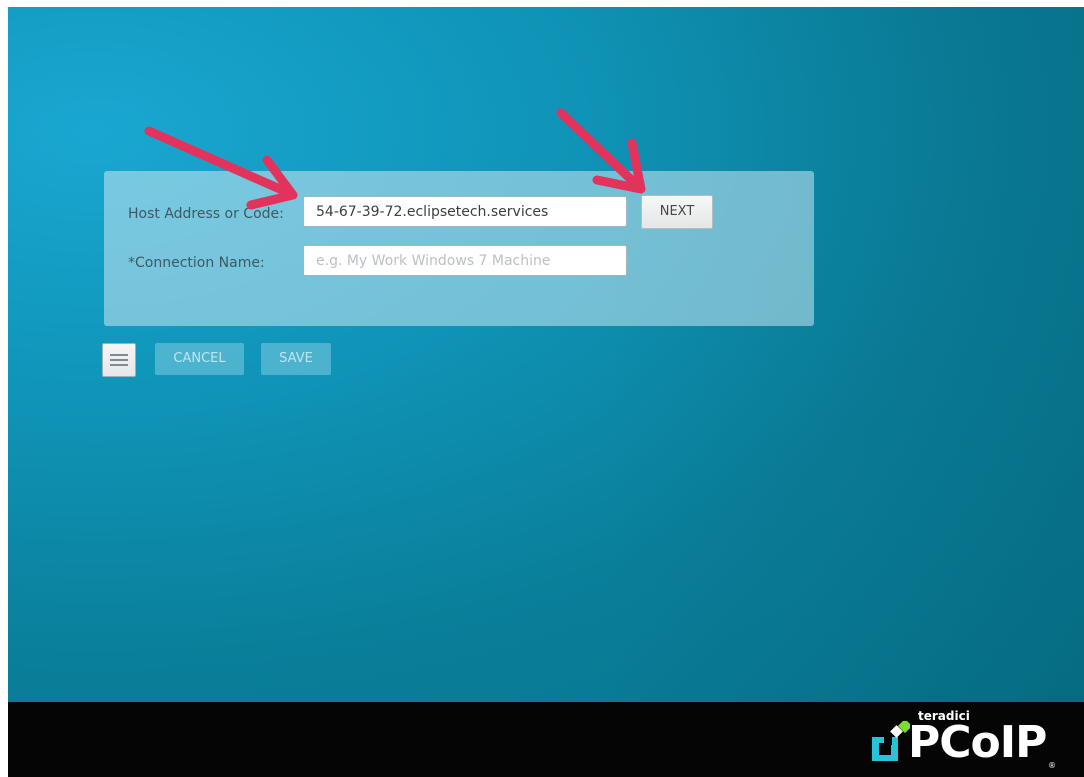 This screenshot has height=777, width=1084. I want to click on cancel-button: CANCEL, so click(199, 359).